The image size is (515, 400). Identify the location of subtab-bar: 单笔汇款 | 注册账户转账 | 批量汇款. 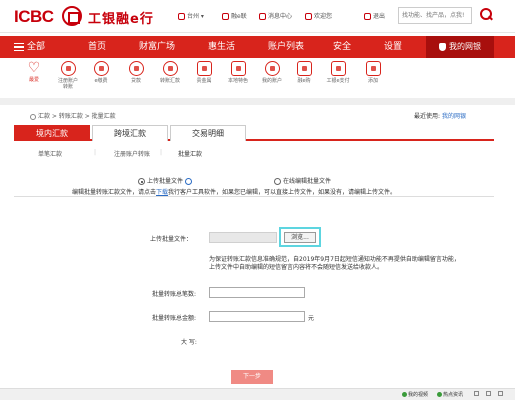
(254, 156).